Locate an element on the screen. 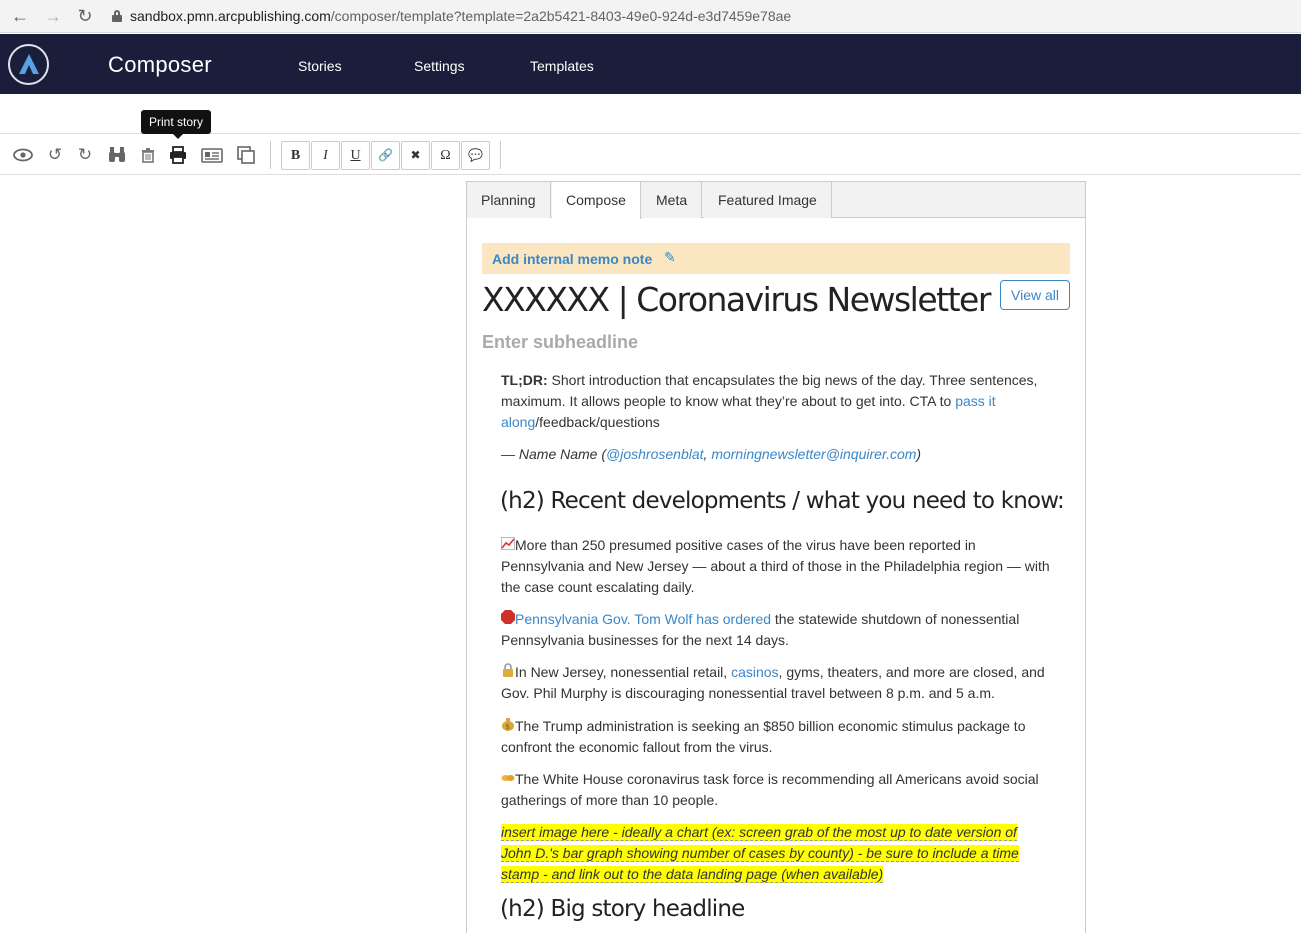 This screenshot has height=933, width=1301. big-story-heading: (h2) Big story headline is located at coordinates (622, 909).